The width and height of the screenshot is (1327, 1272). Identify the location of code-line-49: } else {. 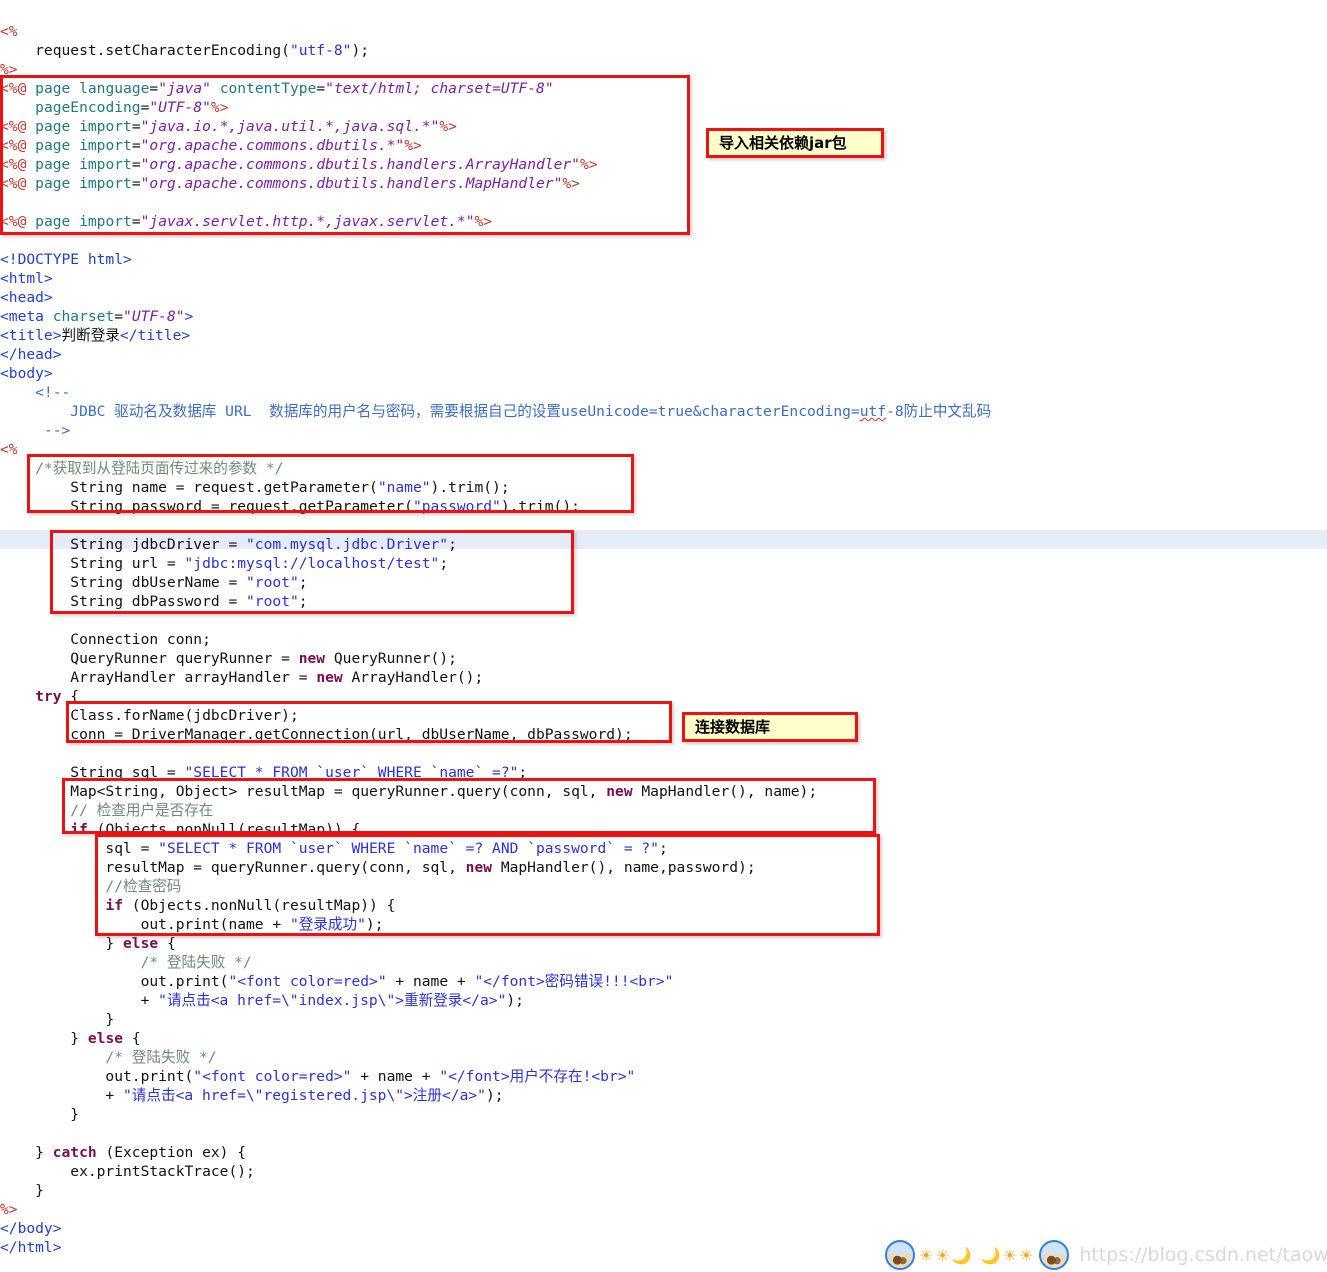
(88, 943).